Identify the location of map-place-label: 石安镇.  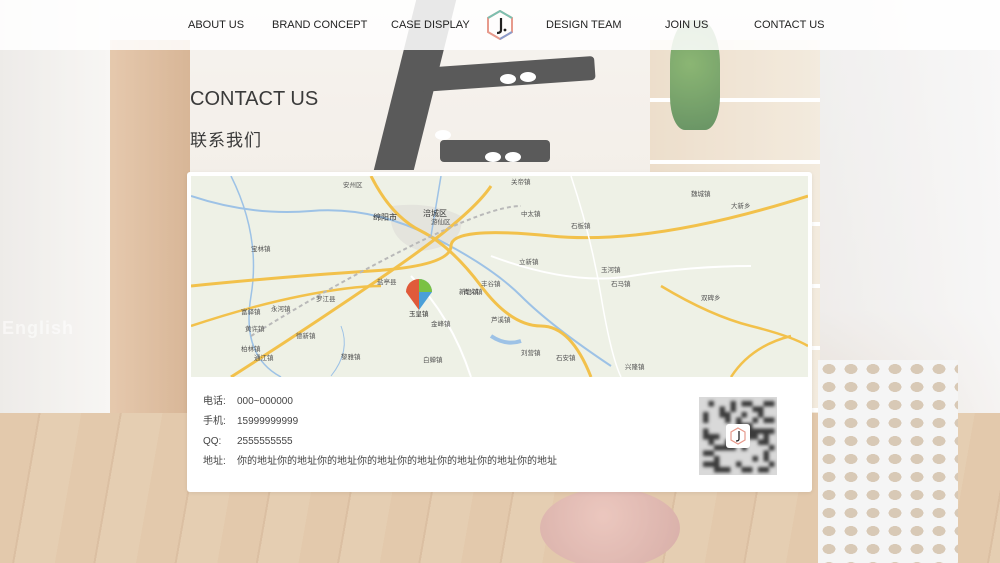
(566, 357).